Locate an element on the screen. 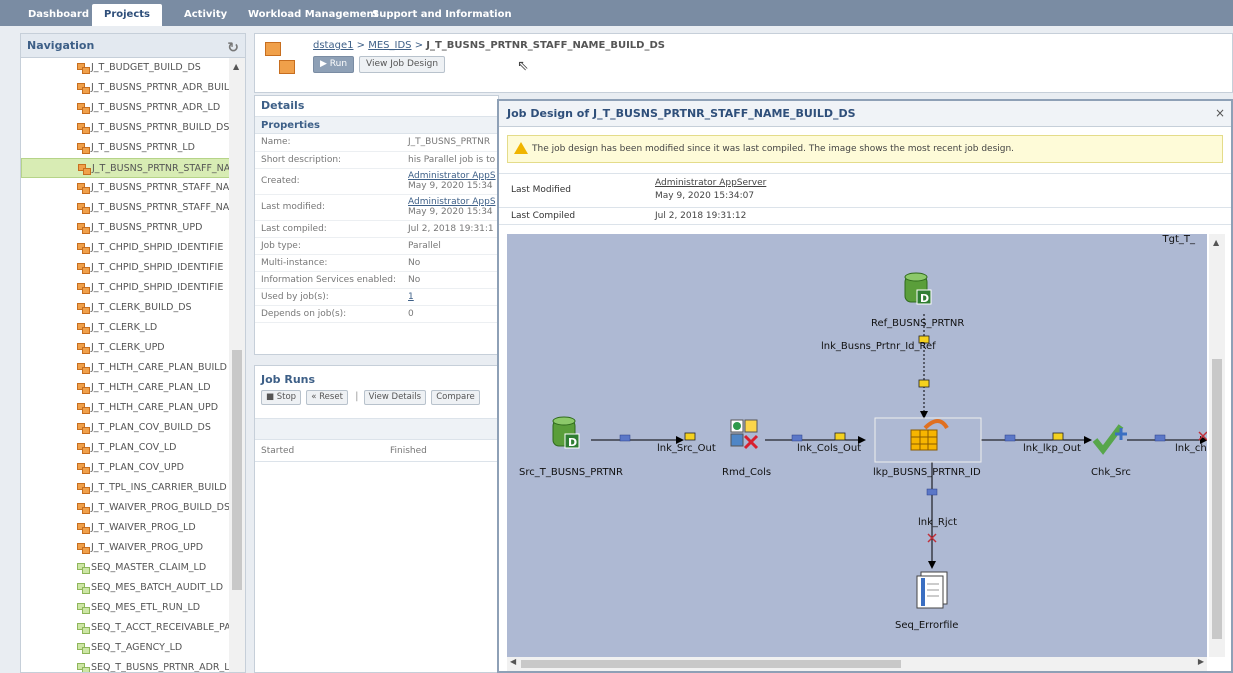 This screenshot has width=1233, height=673. tab-dashboard: Dashboard is located at coordinates (58, 15).